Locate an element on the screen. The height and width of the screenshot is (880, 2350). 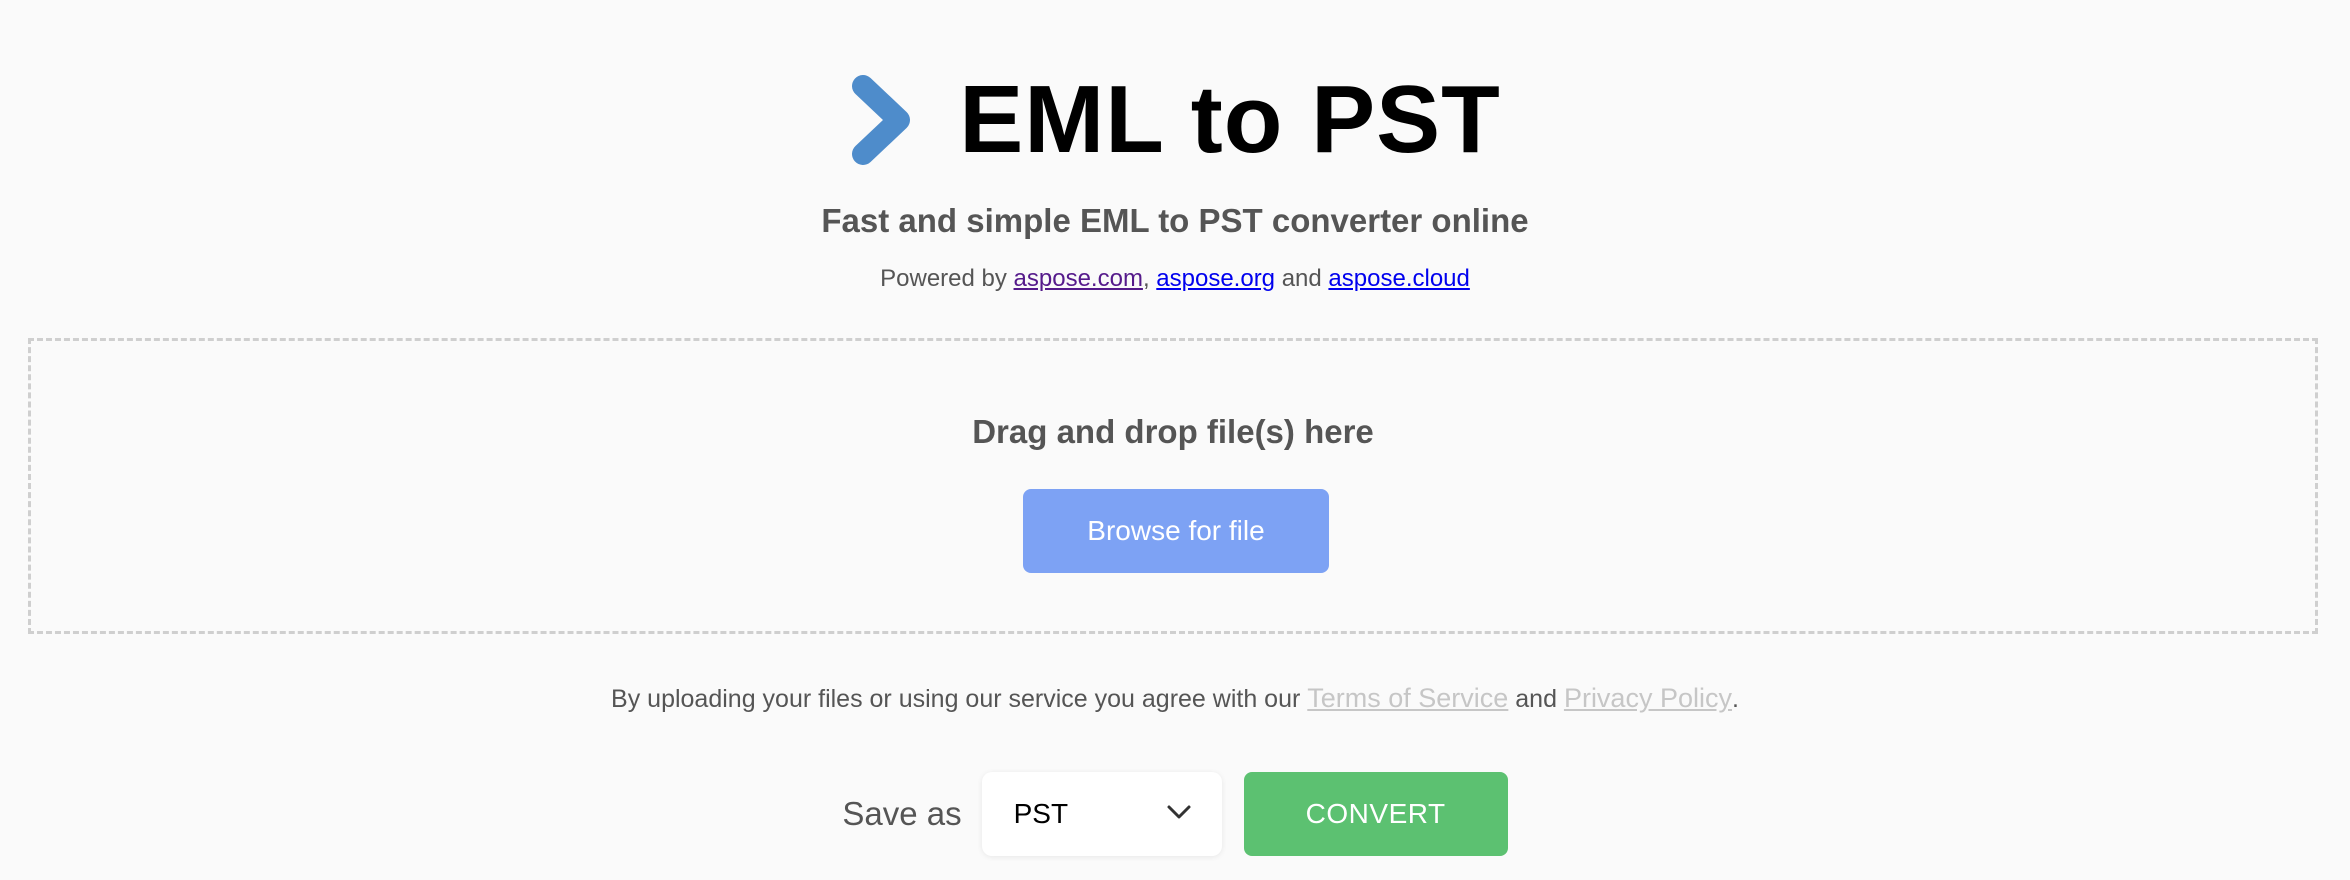
format-select: PST is located at coordinates (1101, 814).